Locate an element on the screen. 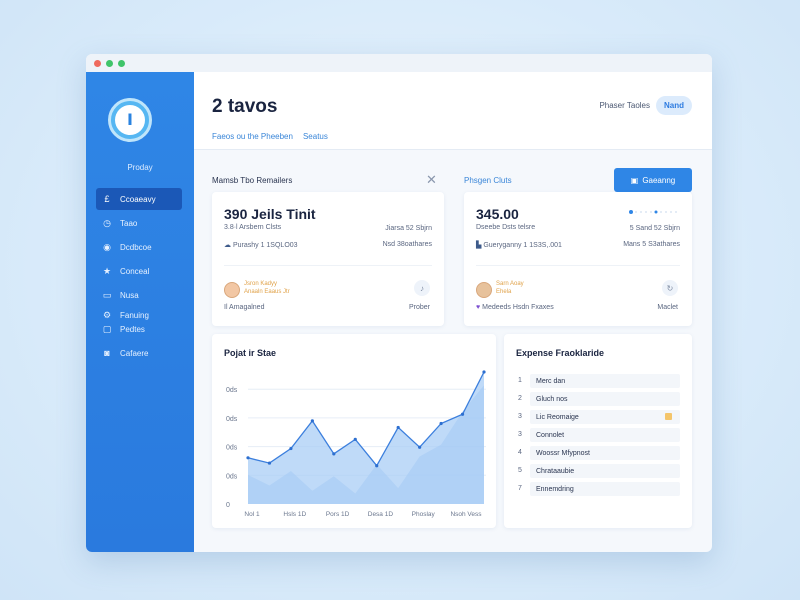  progress-slider is located at coordinates (655, 212).